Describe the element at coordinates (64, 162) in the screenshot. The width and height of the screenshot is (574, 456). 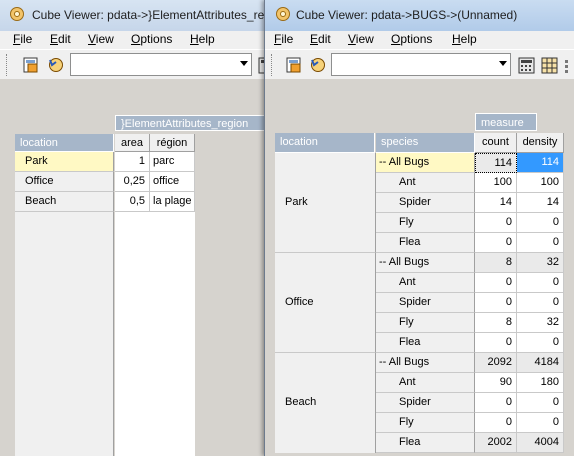
I see `row-title-park: Park` at that location.